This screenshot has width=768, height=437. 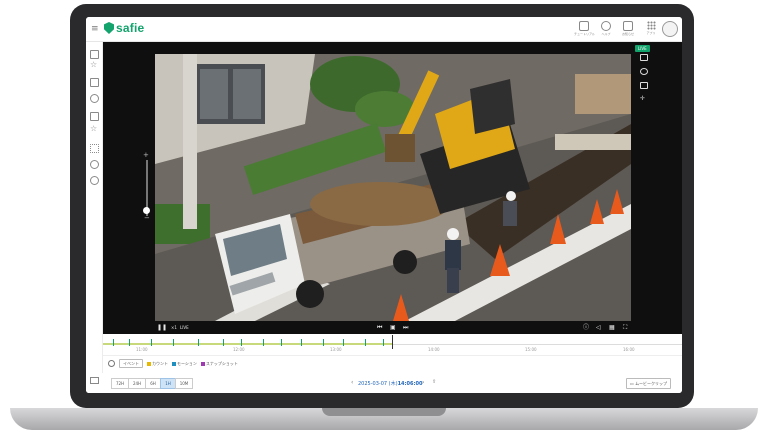 What do you see at coordinates (531, 349) in the screenshot?
I see `timeline-label: 15:00` at bounding box center [531, 349].